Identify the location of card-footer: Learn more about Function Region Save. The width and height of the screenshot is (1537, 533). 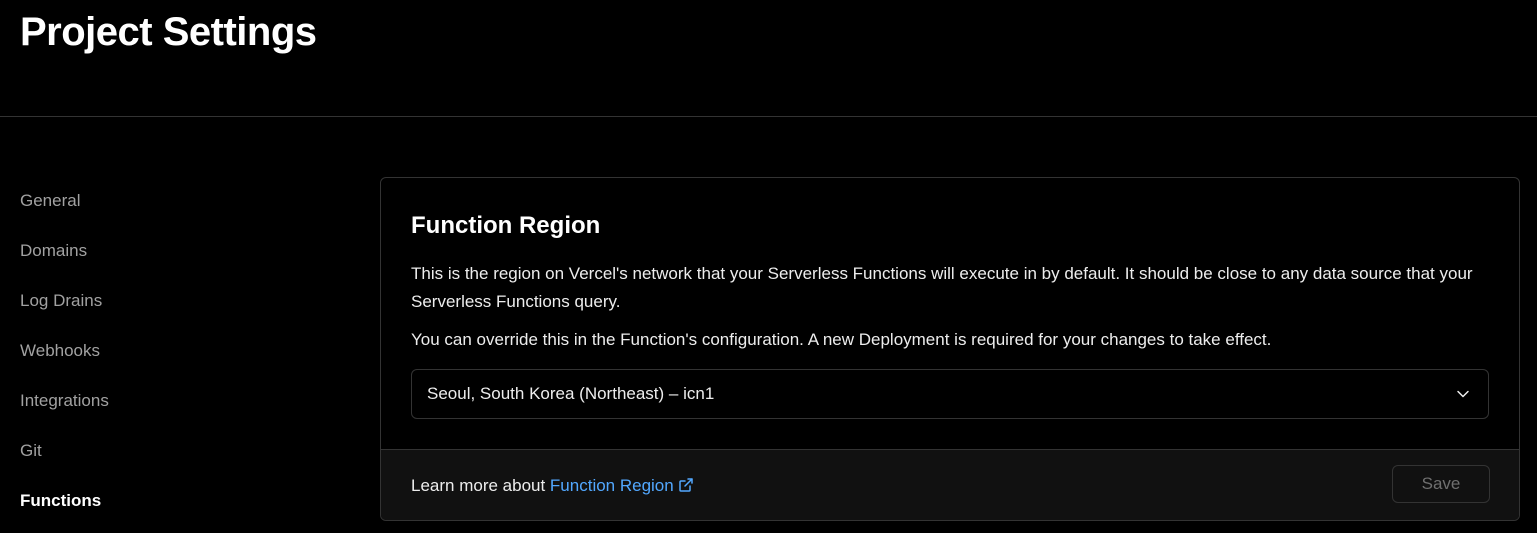
(950, 484).